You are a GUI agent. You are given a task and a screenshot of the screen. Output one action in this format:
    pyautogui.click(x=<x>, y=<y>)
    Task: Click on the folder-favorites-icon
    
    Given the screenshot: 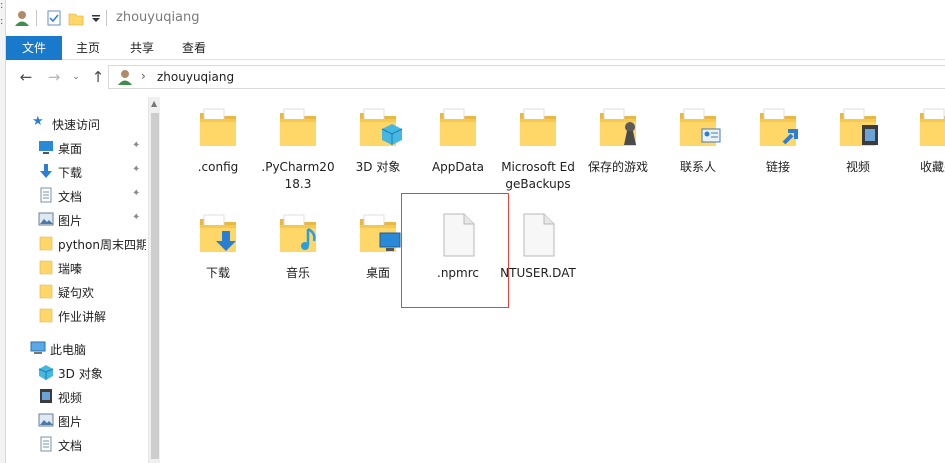 What is the action you would take?
    pyautogui.click(x=929, y=129)
    